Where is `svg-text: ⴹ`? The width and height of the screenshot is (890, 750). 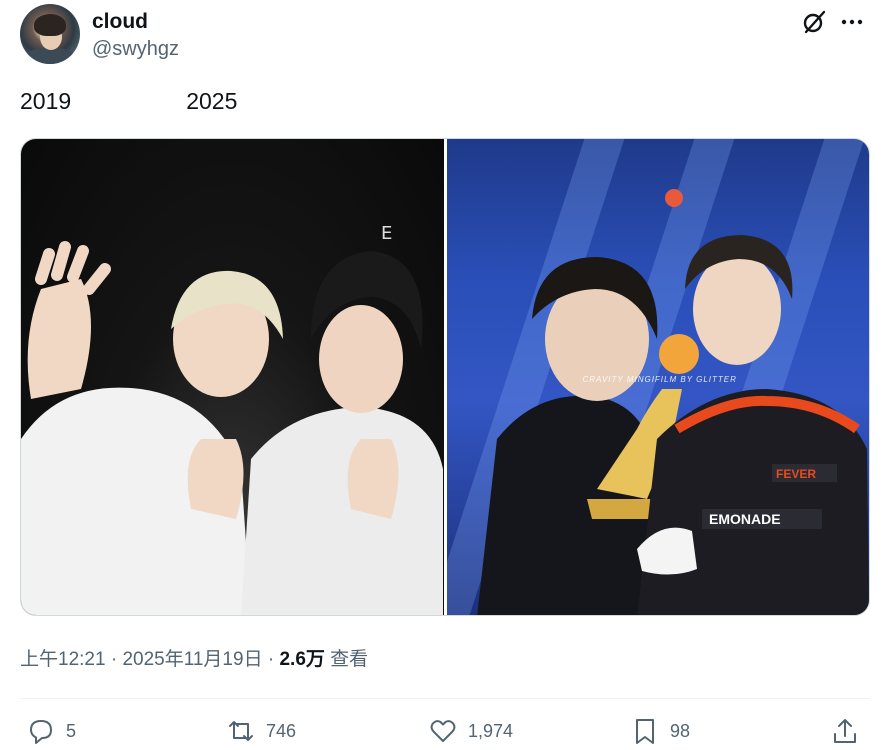 svg-text: ⴹ is located at coordinates (386, 233).